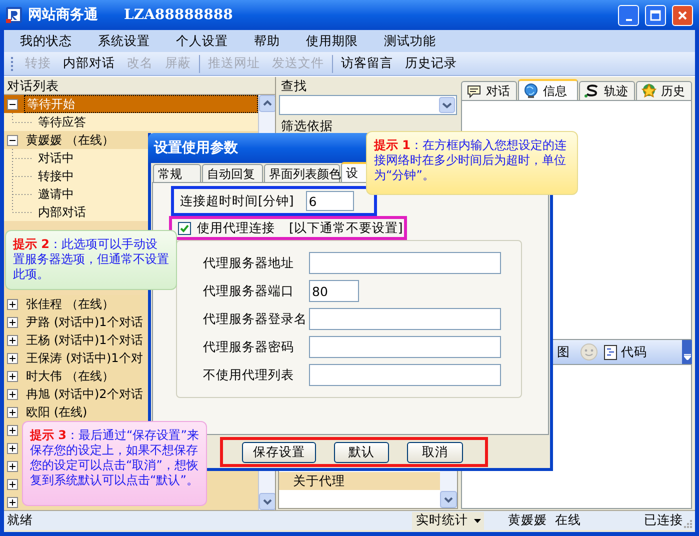 The height and width of the screenshot is (536, 699). I want to click on tree-item: 等待应答, so click(62, 122).